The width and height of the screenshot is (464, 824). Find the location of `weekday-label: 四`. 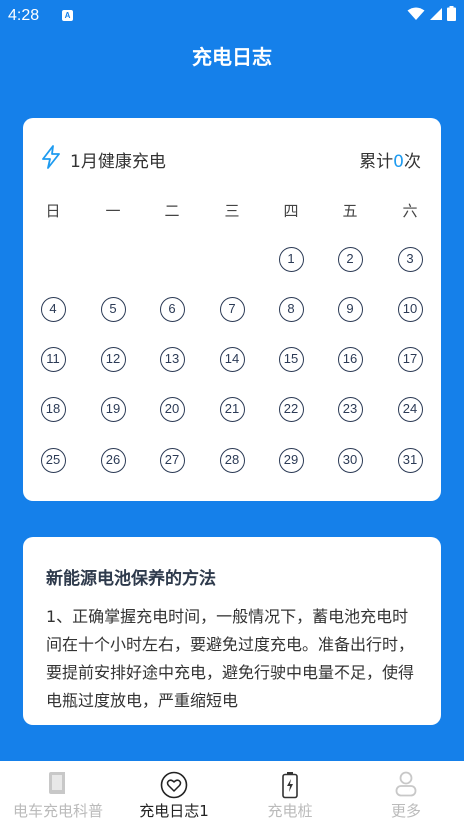

weekday-label: 四 is located at coordinates (291, 211).